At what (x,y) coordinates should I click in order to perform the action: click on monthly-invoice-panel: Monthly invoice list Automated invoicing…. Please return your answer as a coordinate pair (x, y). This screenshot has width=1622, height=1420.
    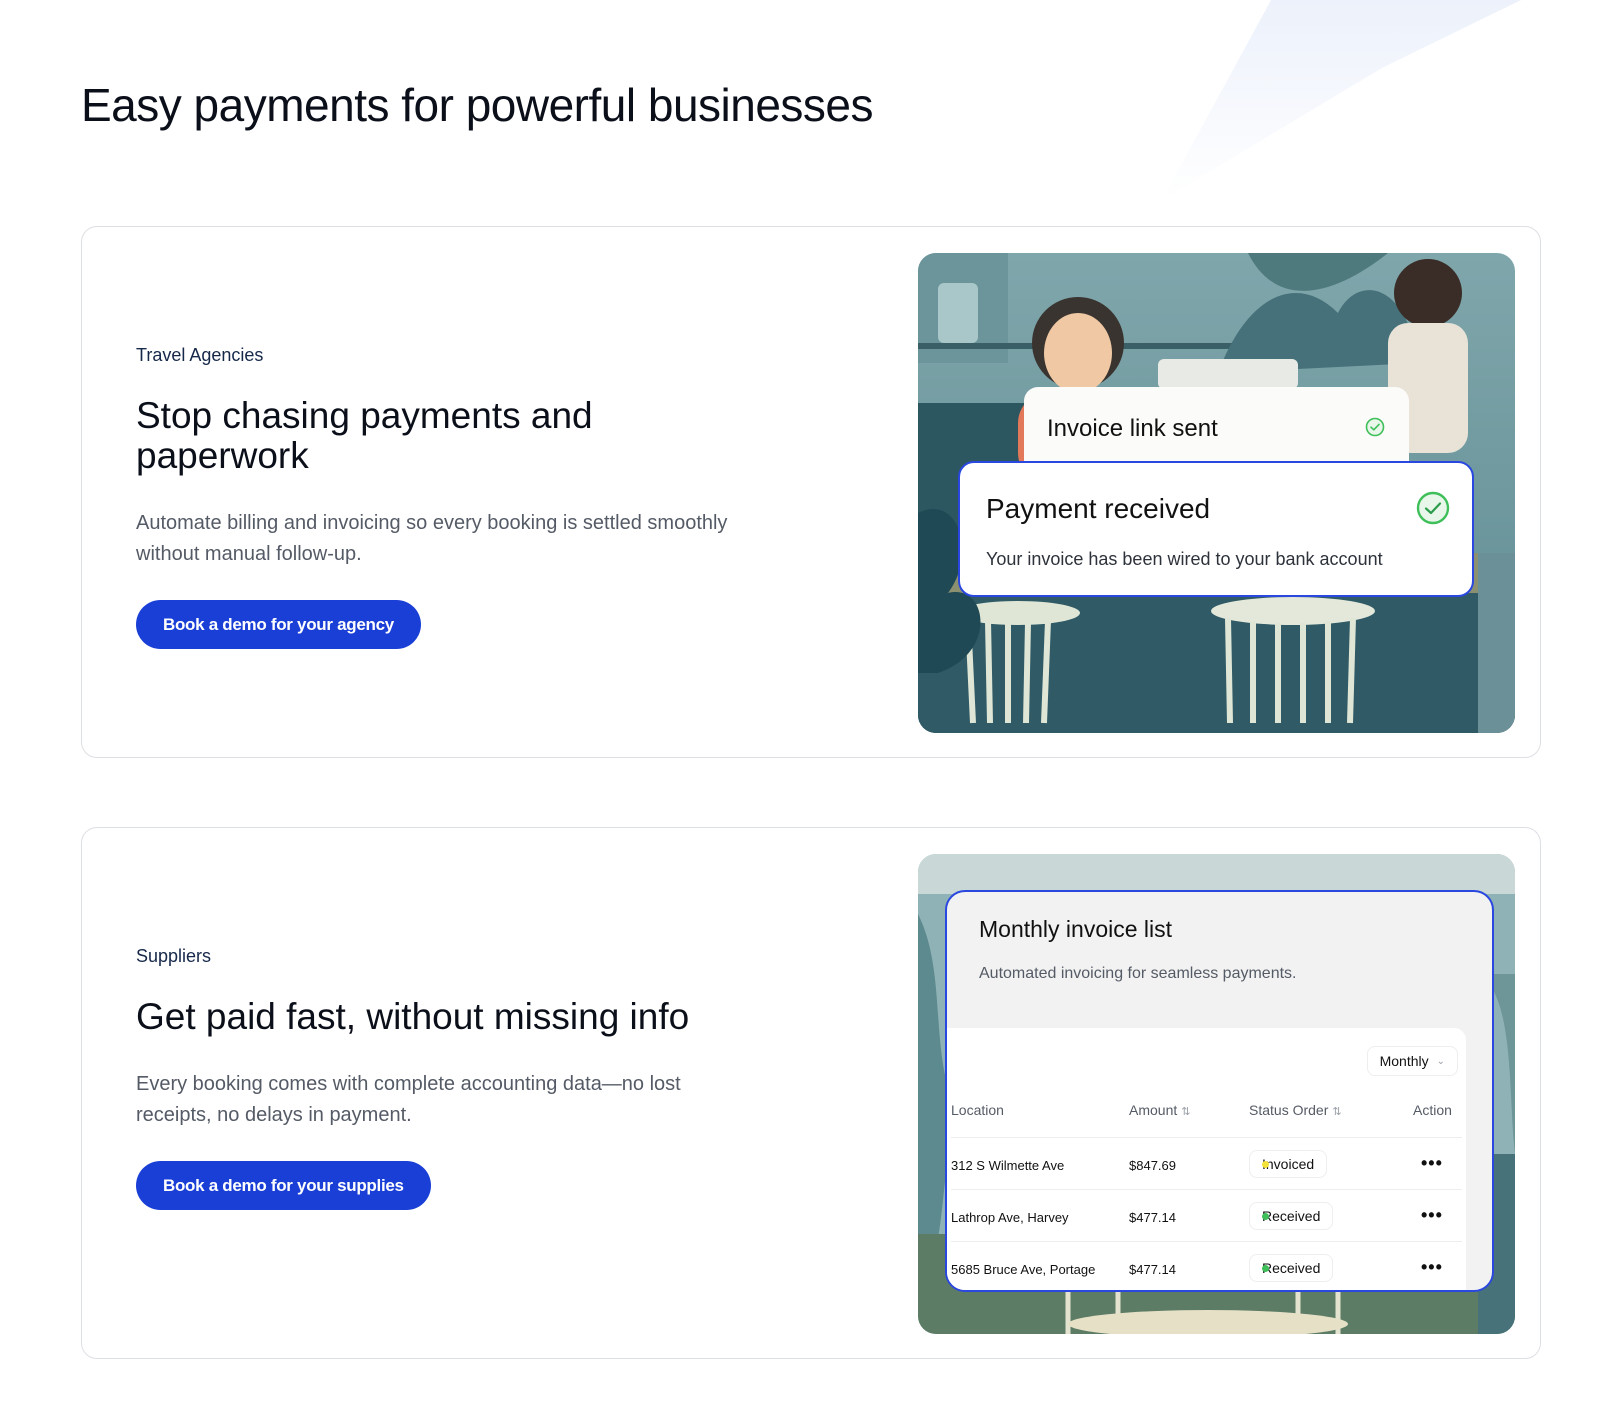
    Looking at the image, I should click on (1219, 1091).